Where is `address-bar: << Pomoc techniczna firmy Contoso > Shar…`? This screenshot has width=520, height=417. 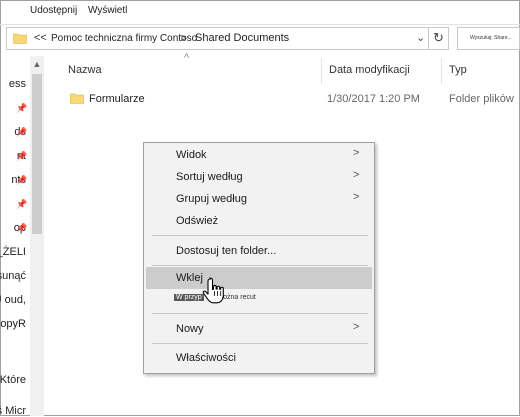
address-bar: << Pomoc techniczna firmy Contoso > Shar… is located at coordinates (227, 38).